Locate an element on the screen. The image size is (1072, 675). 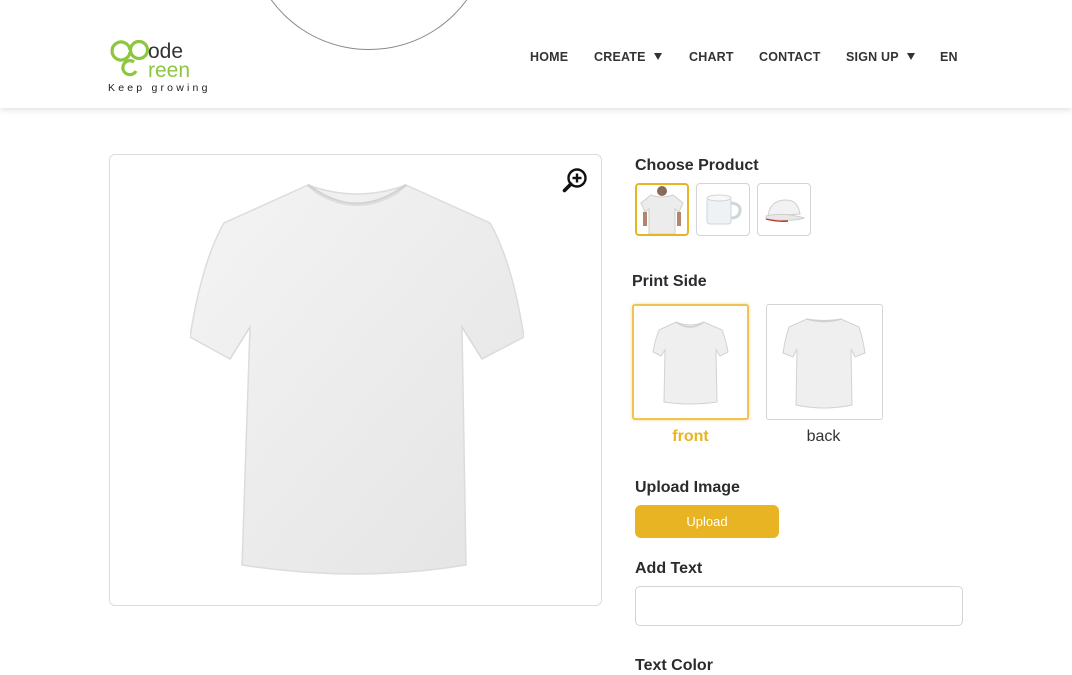
t-shirt-front-icon is located at coordinates (690, 363).